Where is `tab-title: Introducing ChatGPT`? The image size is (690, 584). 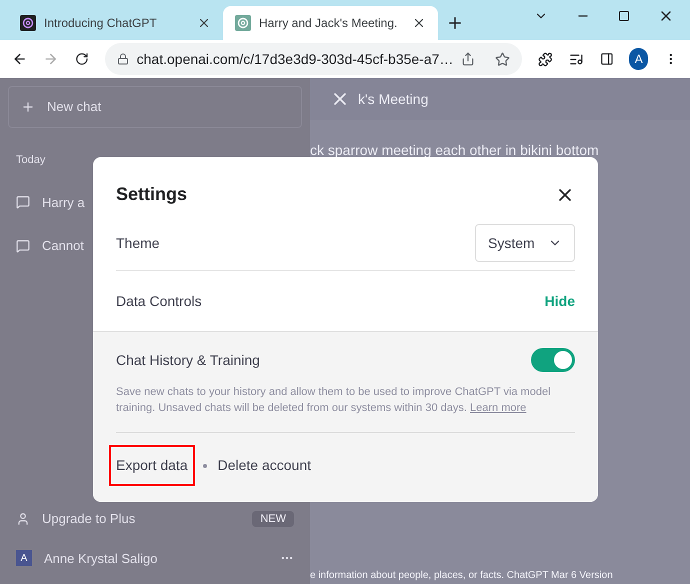
tab-title: Introducing ChatGPT is located at coordinates (101, 23).